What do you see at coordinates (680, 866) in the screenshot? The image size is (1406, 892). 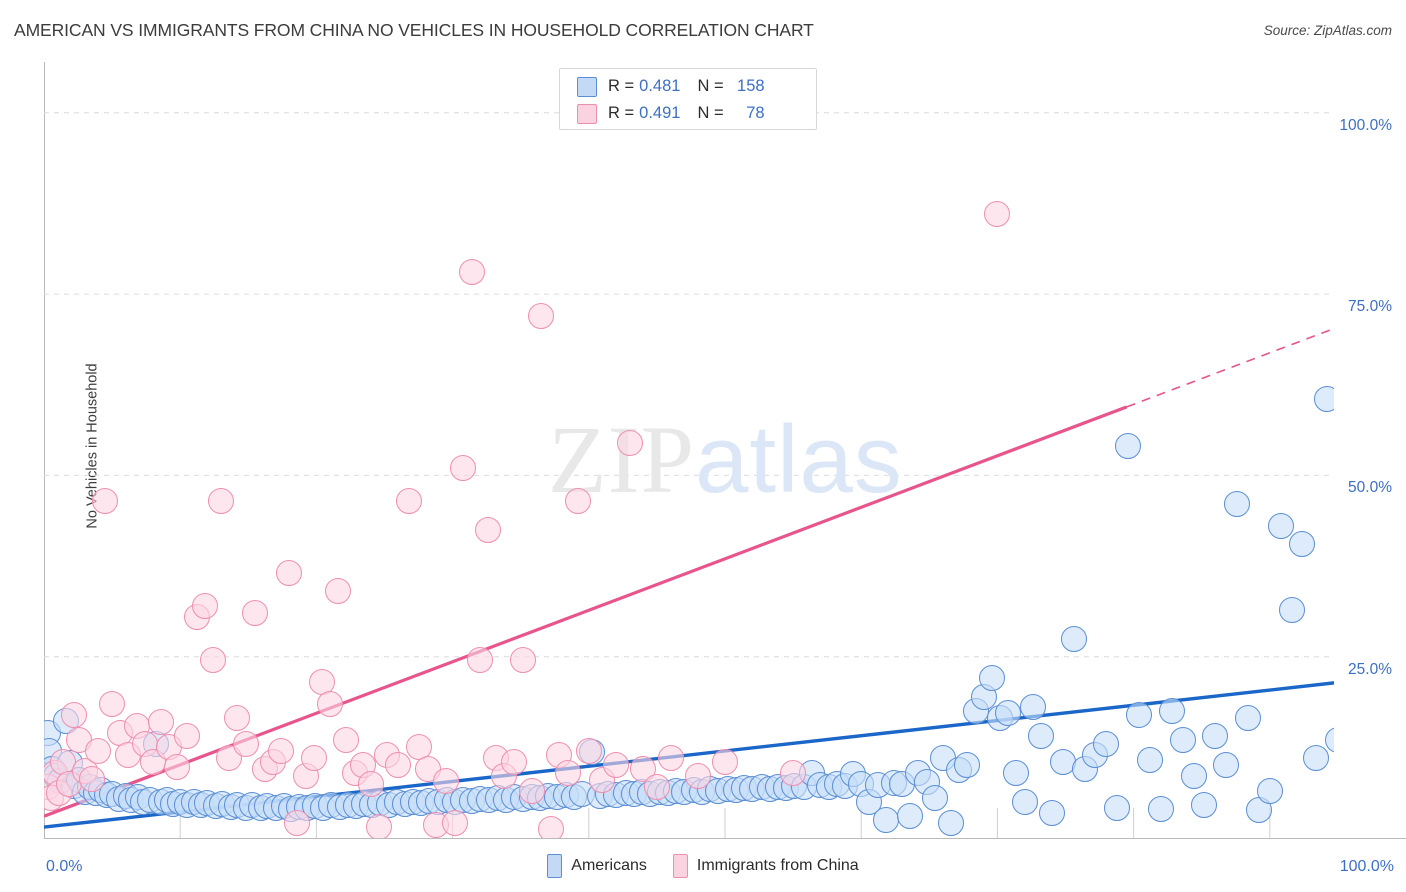 I see `series-swatch-china` at bounding box center [680, 866].